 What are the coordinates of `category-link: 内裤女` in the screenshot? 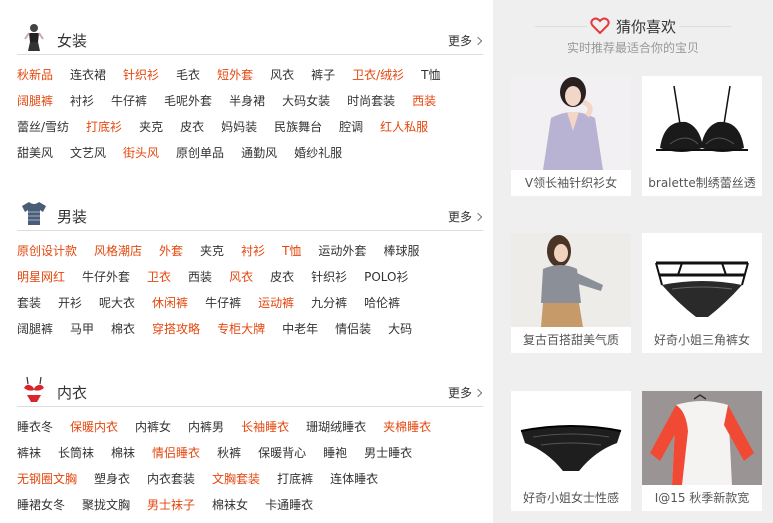 It's located at (153, 427).